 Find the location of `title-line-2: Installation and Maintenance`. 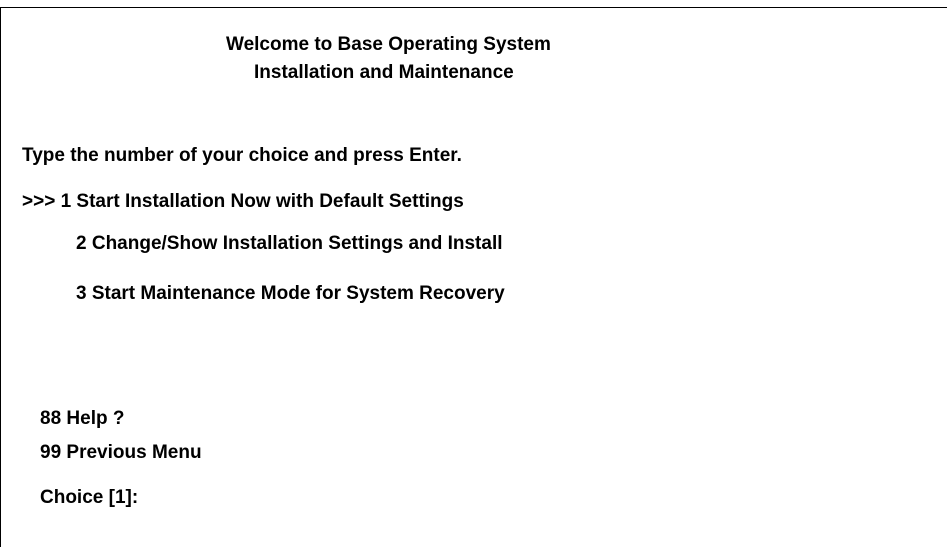

title-line-2: Installation and Maintenance is located at coordinates (384, 72).